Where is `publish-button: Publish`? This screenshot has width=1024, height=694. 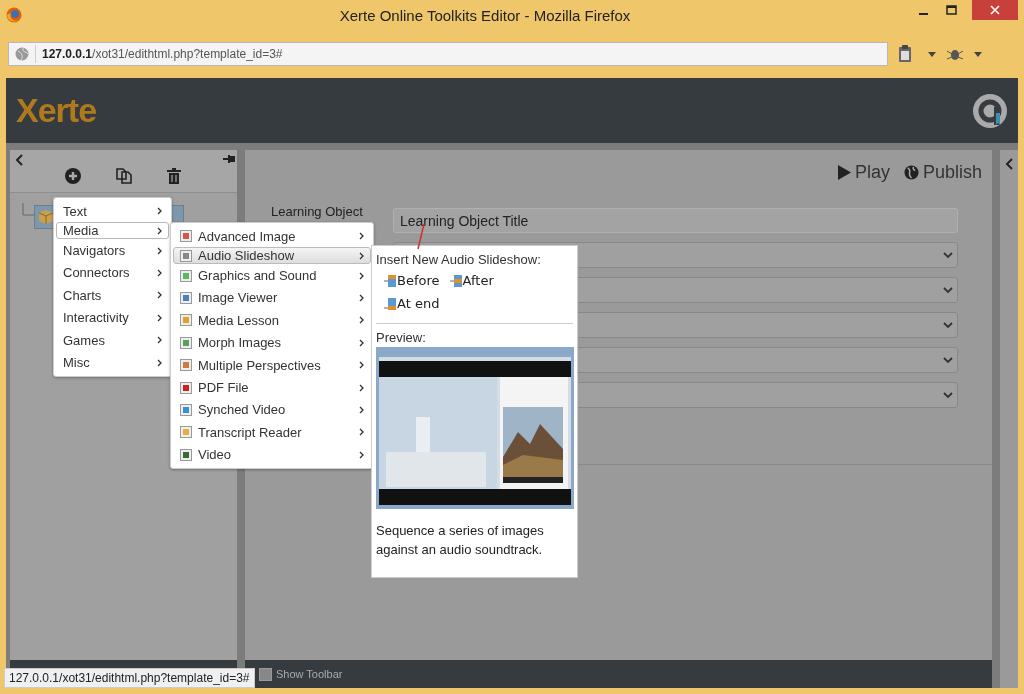
publish-button: Publish is located at coordinates (942, 172).